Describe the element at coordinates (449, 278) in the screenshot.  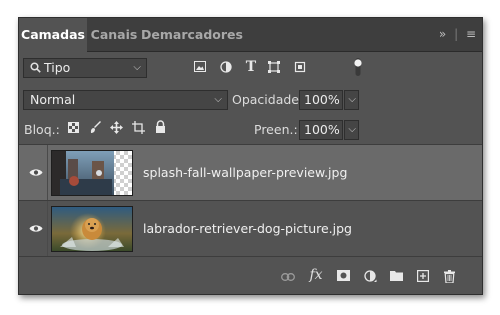
I see `trash-icon` at that location.